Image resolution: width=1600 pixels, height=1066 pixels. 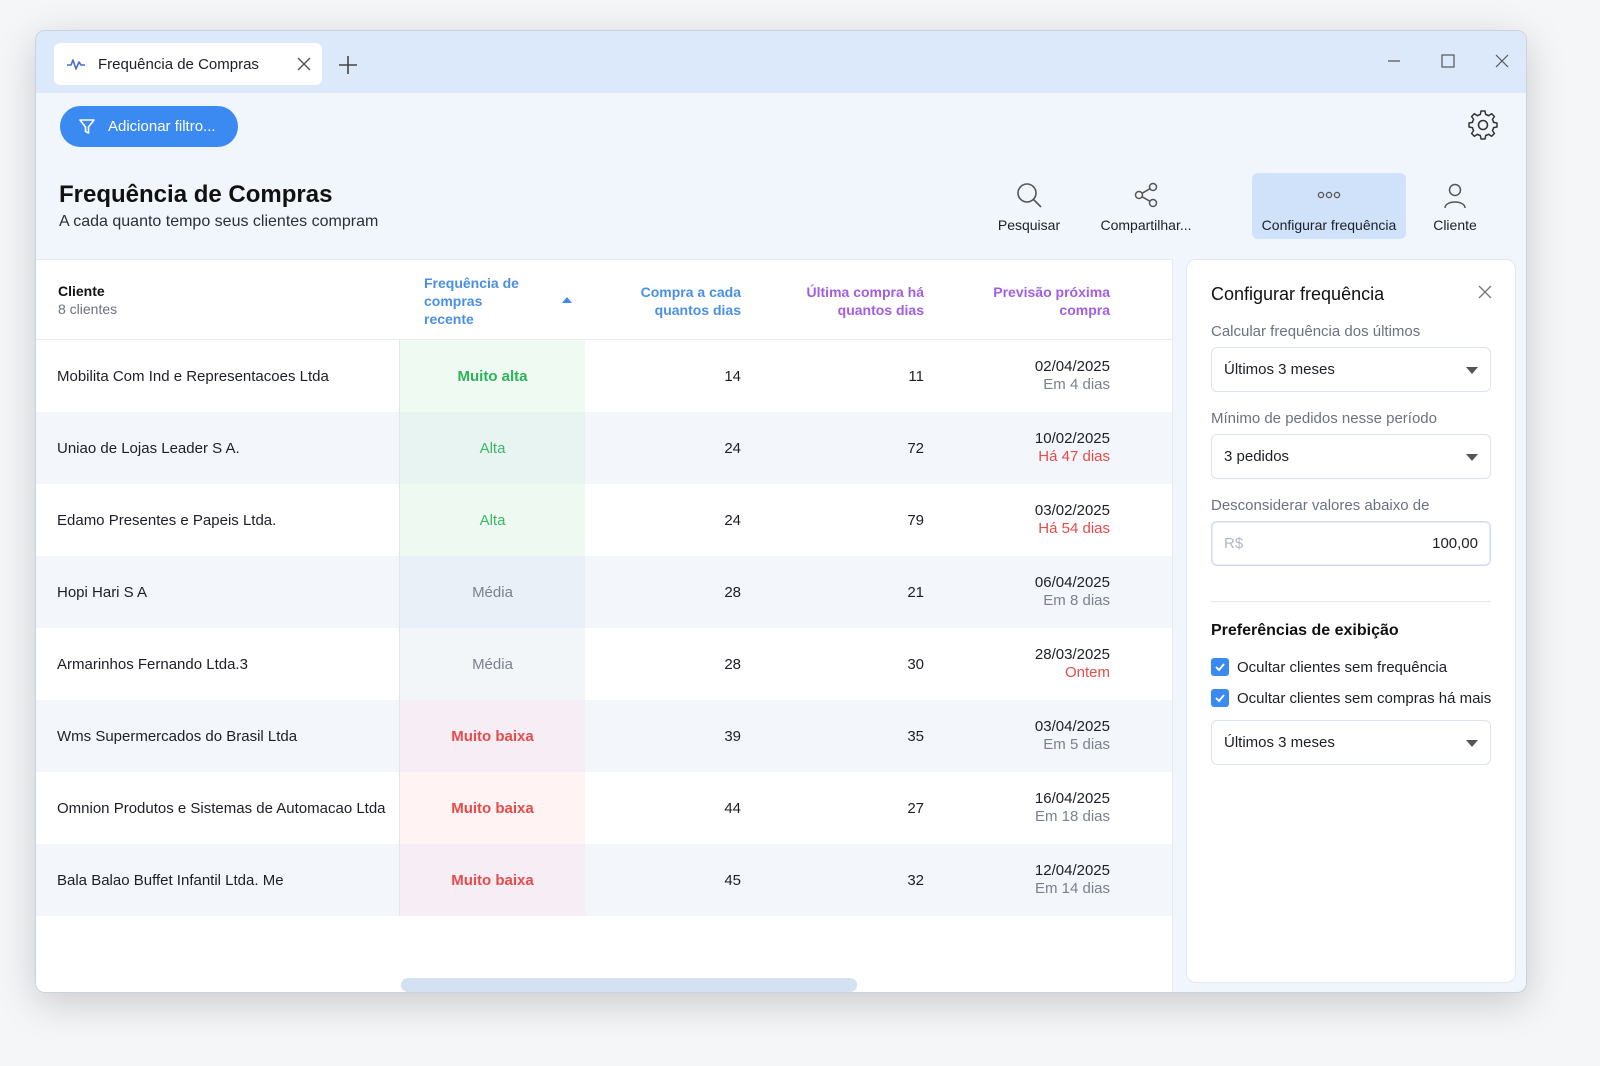 What do you see at coordinates (850, 301) in the screenshot?
I see `header-last-purchase: Última compra há quantos dias` at bounding box center [850, 301].